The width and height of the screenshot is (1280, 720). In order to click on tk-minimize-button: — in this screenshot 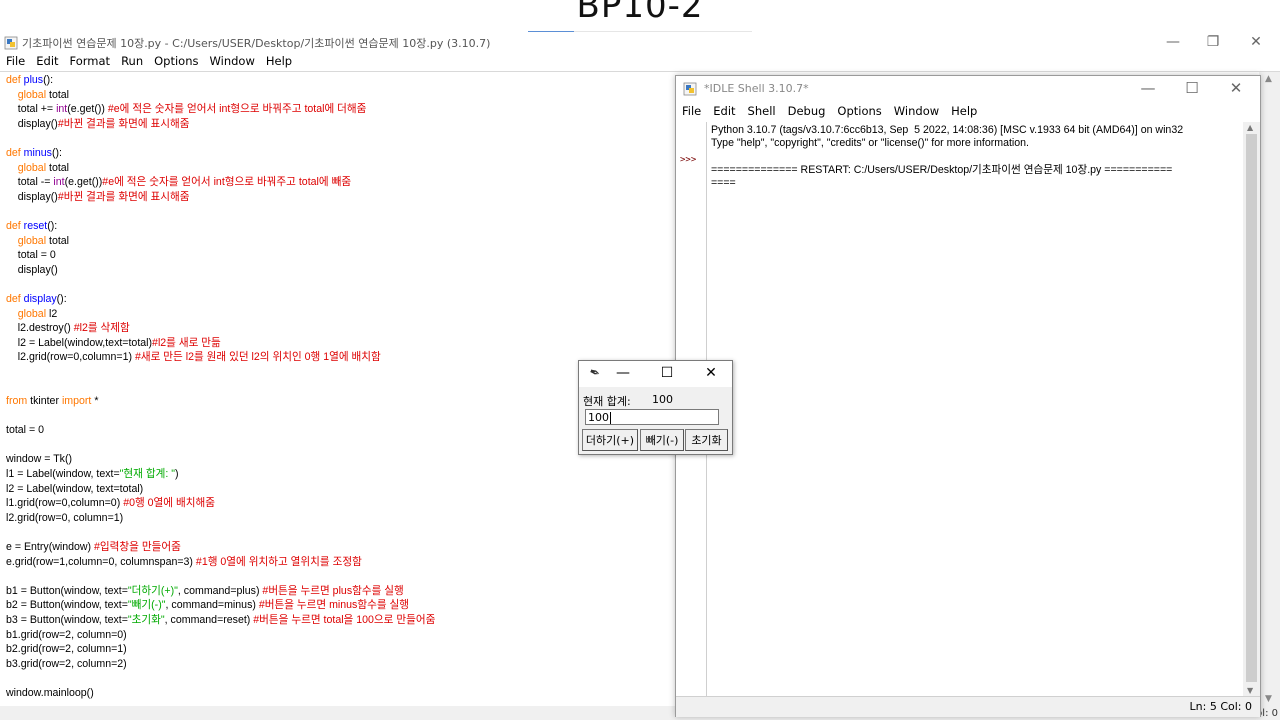, I will do `click(623, 374)`.